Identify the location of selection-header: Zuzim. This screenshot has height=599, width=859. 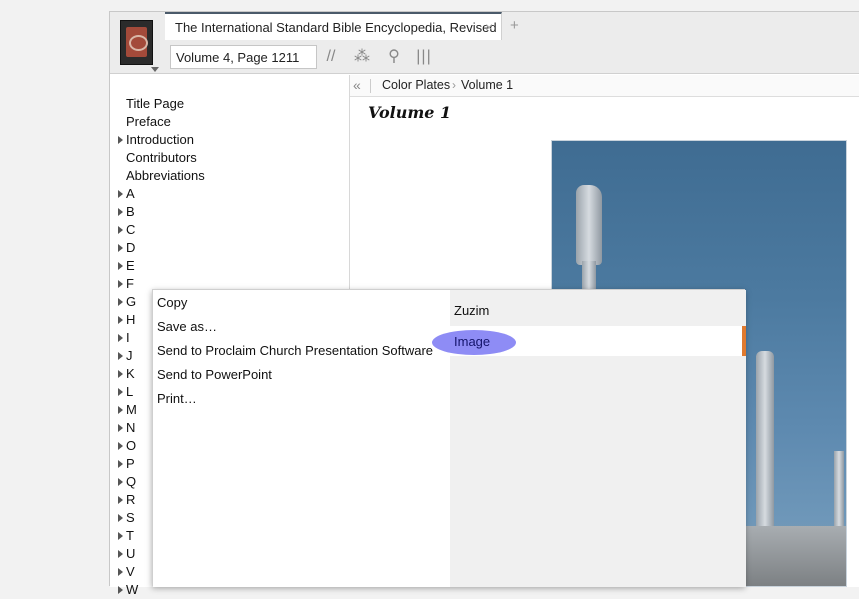
(598, 311).